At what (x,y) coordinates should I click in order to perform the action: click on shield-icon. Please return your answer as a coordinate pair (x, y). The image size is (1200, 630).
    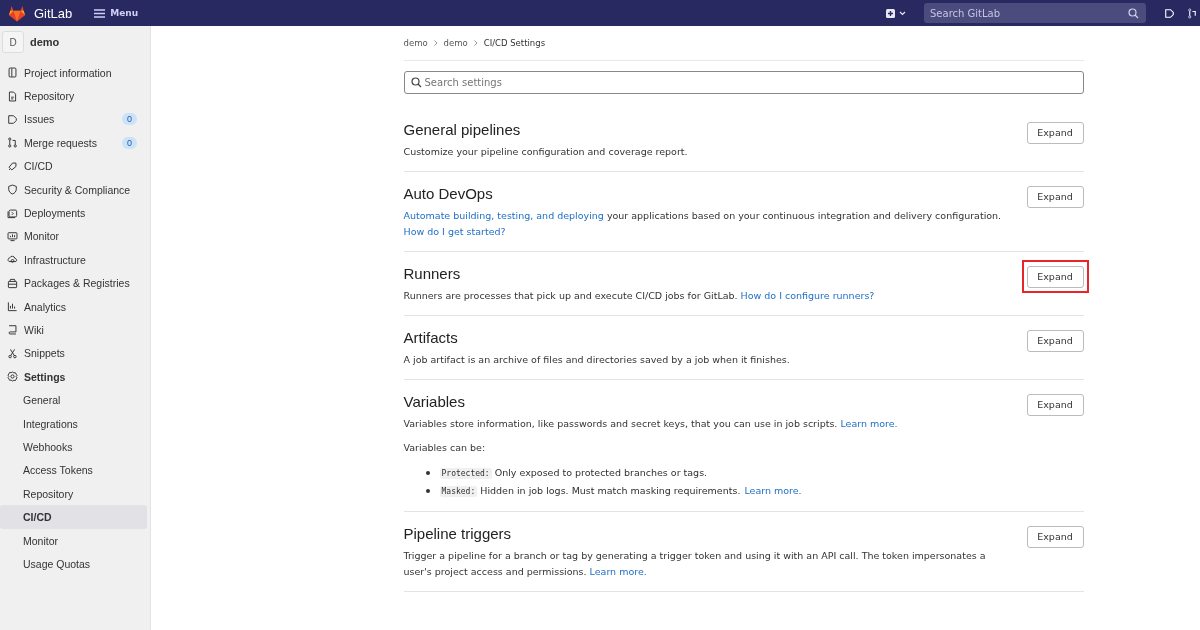
    Looking at the image, I should click on (12, 190).